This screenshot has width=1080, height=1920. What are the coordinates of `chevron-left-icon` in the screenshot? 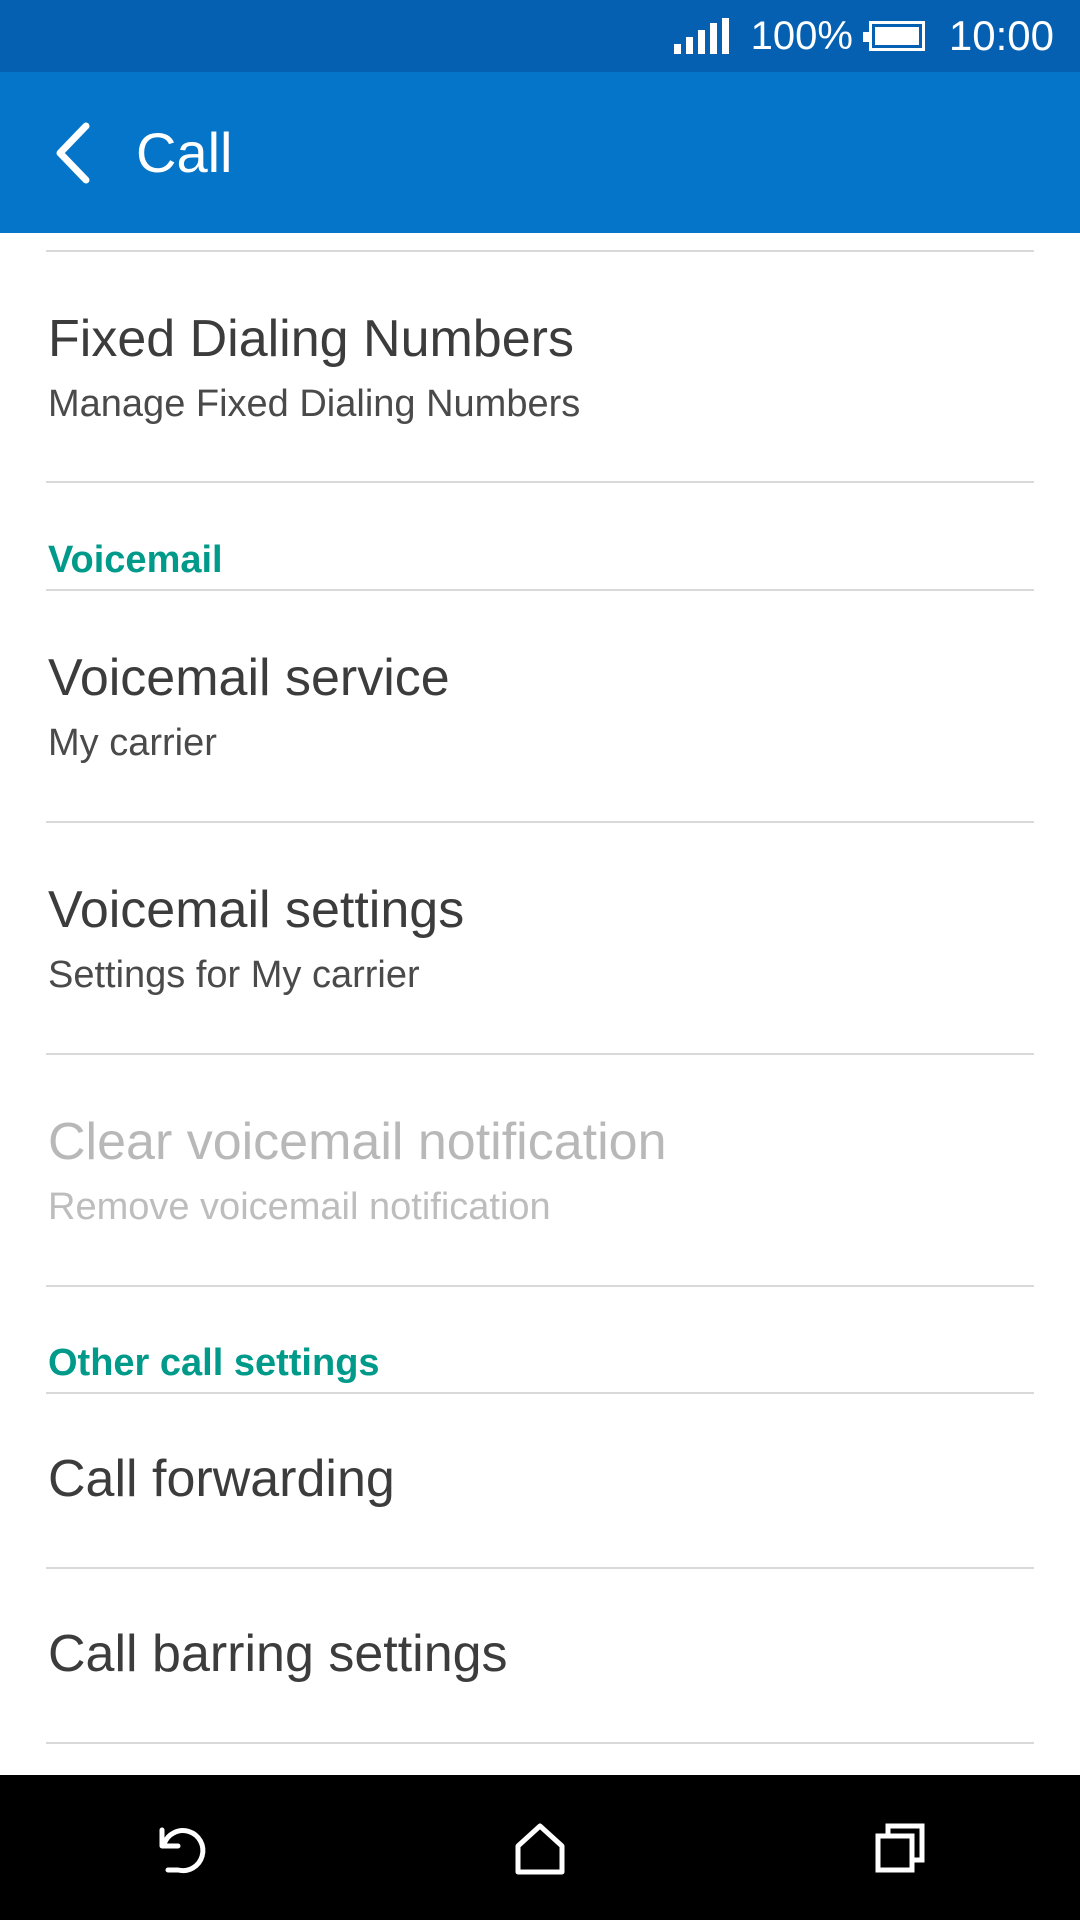 It's located at (73, 152).